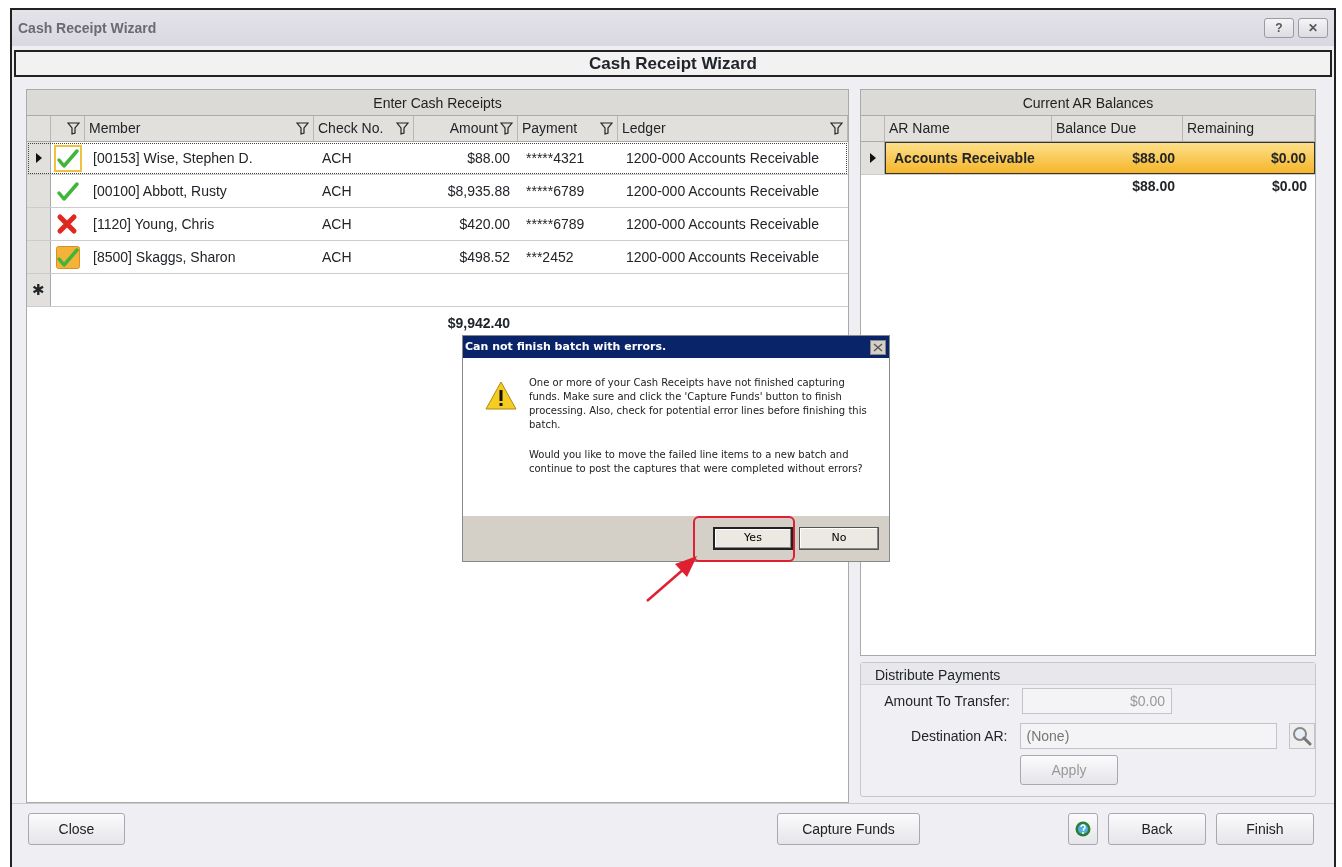 The height and width of the screenshot is (867, 1342). I want to click on close-button: ✕, so click(1313, 28).